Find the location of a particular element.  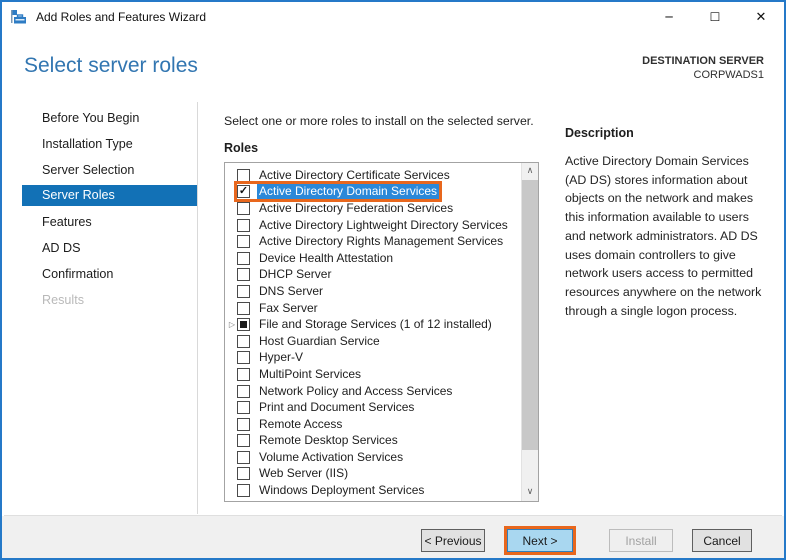

window-controls: ─ ☐ ✕ is located at coordinates (715, 17).